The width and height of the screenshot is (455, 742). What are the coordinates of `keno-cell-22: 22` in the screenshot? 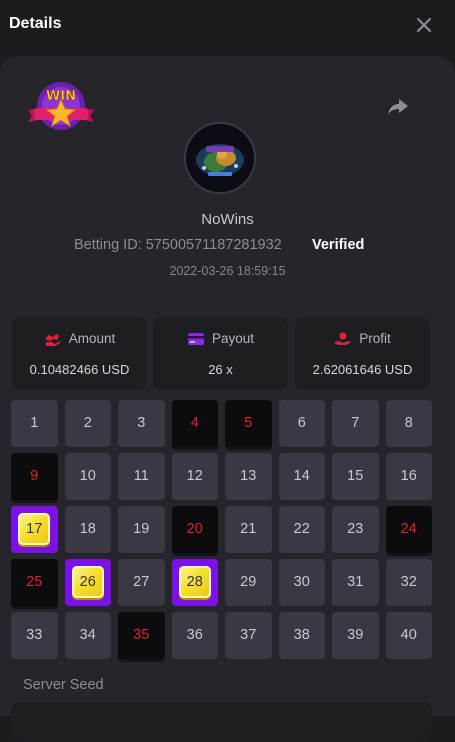 It's located at (301, 529).